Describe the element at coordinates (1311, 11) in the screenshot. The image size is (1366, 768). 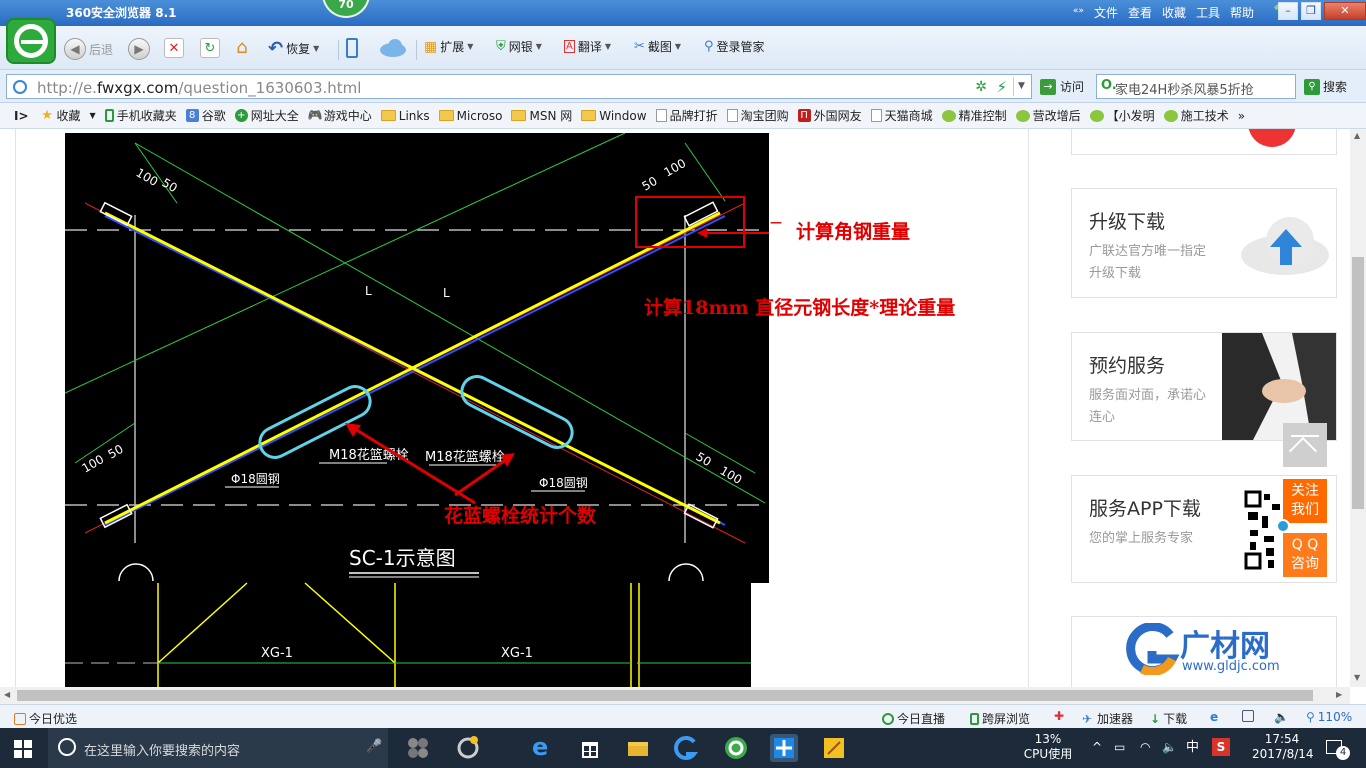
I see `restore-button: ❐` at that location.